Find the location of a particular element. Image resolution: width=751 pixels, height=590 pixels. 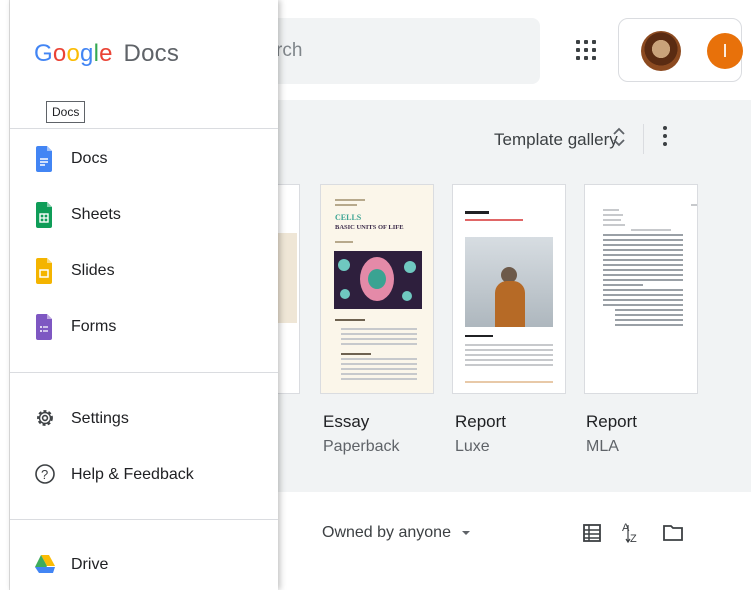

drawer-item-sheets: Sheets is located at coordinates (144, 216).